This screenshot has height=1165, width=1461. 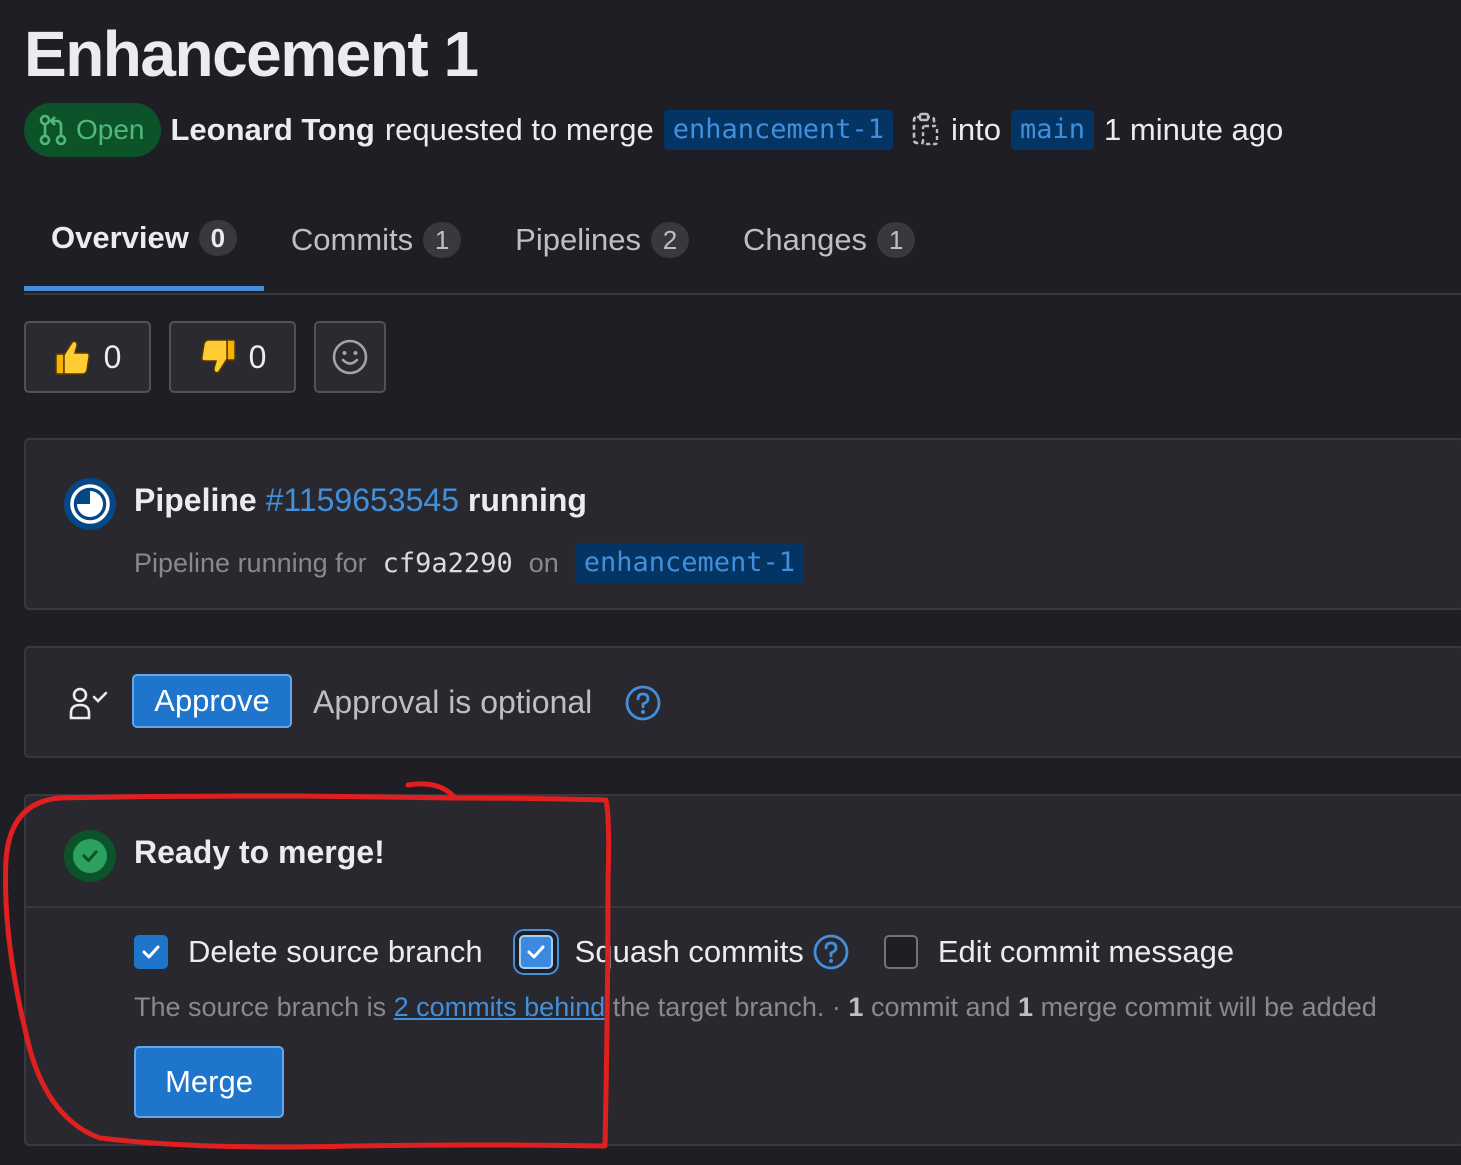 I want to click on tab-commits: Commits 1, so click(x=376, y=240).